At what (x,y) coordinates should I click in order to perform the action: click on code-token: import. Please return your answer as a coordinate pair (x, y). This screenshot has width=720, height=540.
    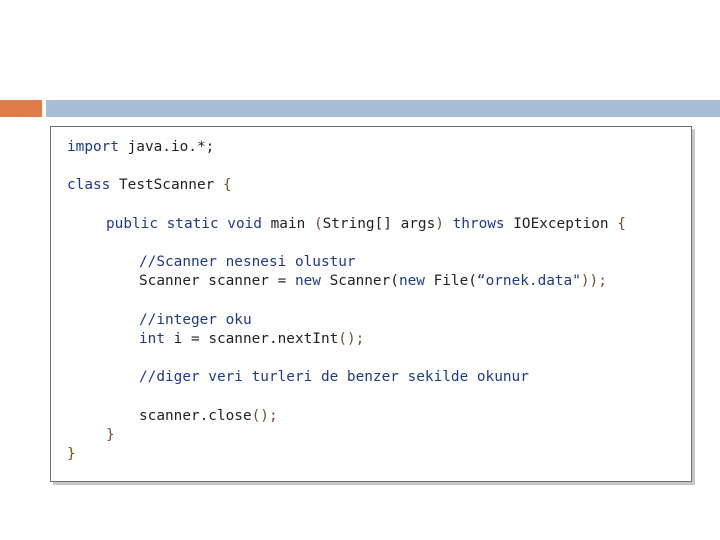
    Looking at the image, I should click on (93, 147).